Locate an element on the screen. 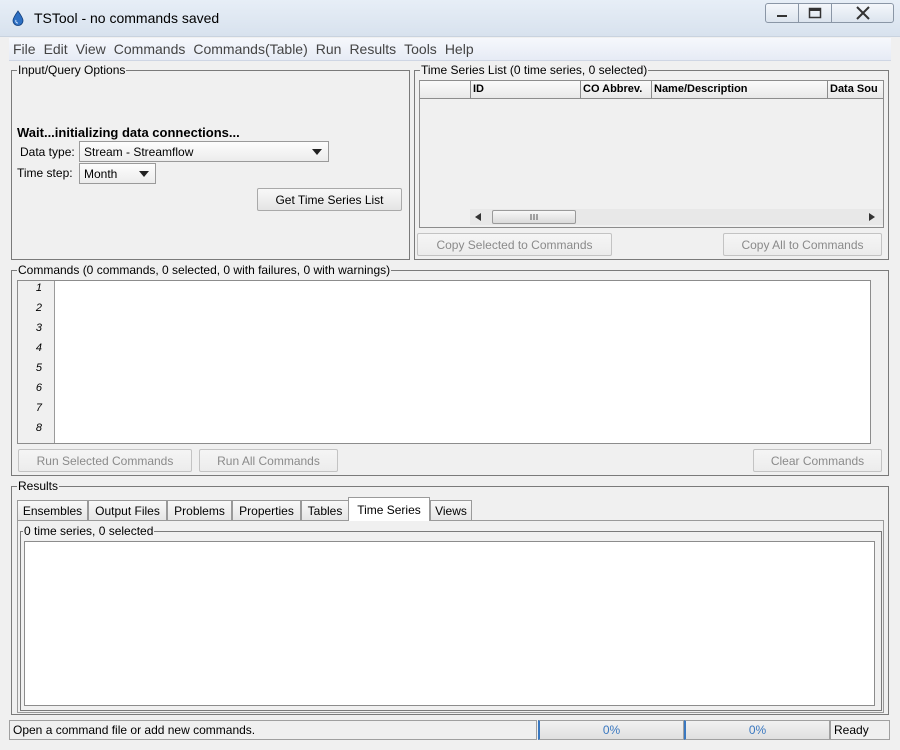  title-bar: TSTool - no commands saved is located at coordinates (450, 18).